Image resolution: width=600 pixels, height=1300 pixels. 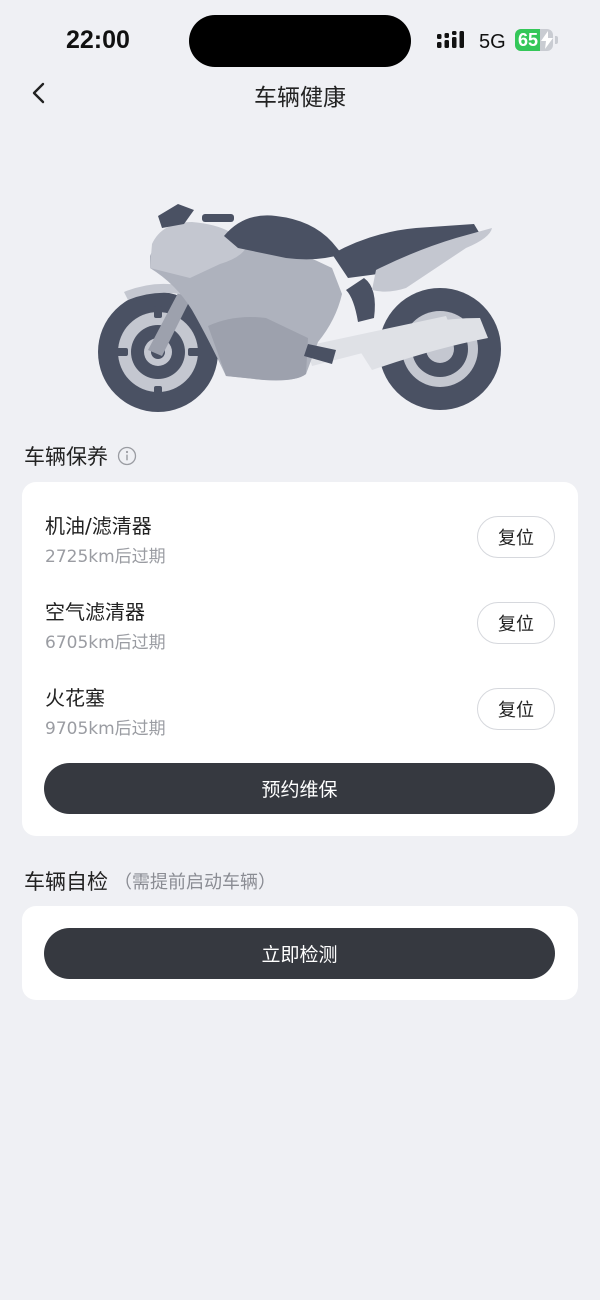 I want to click on item-name: 火花塞, so click(x=75, y=698).